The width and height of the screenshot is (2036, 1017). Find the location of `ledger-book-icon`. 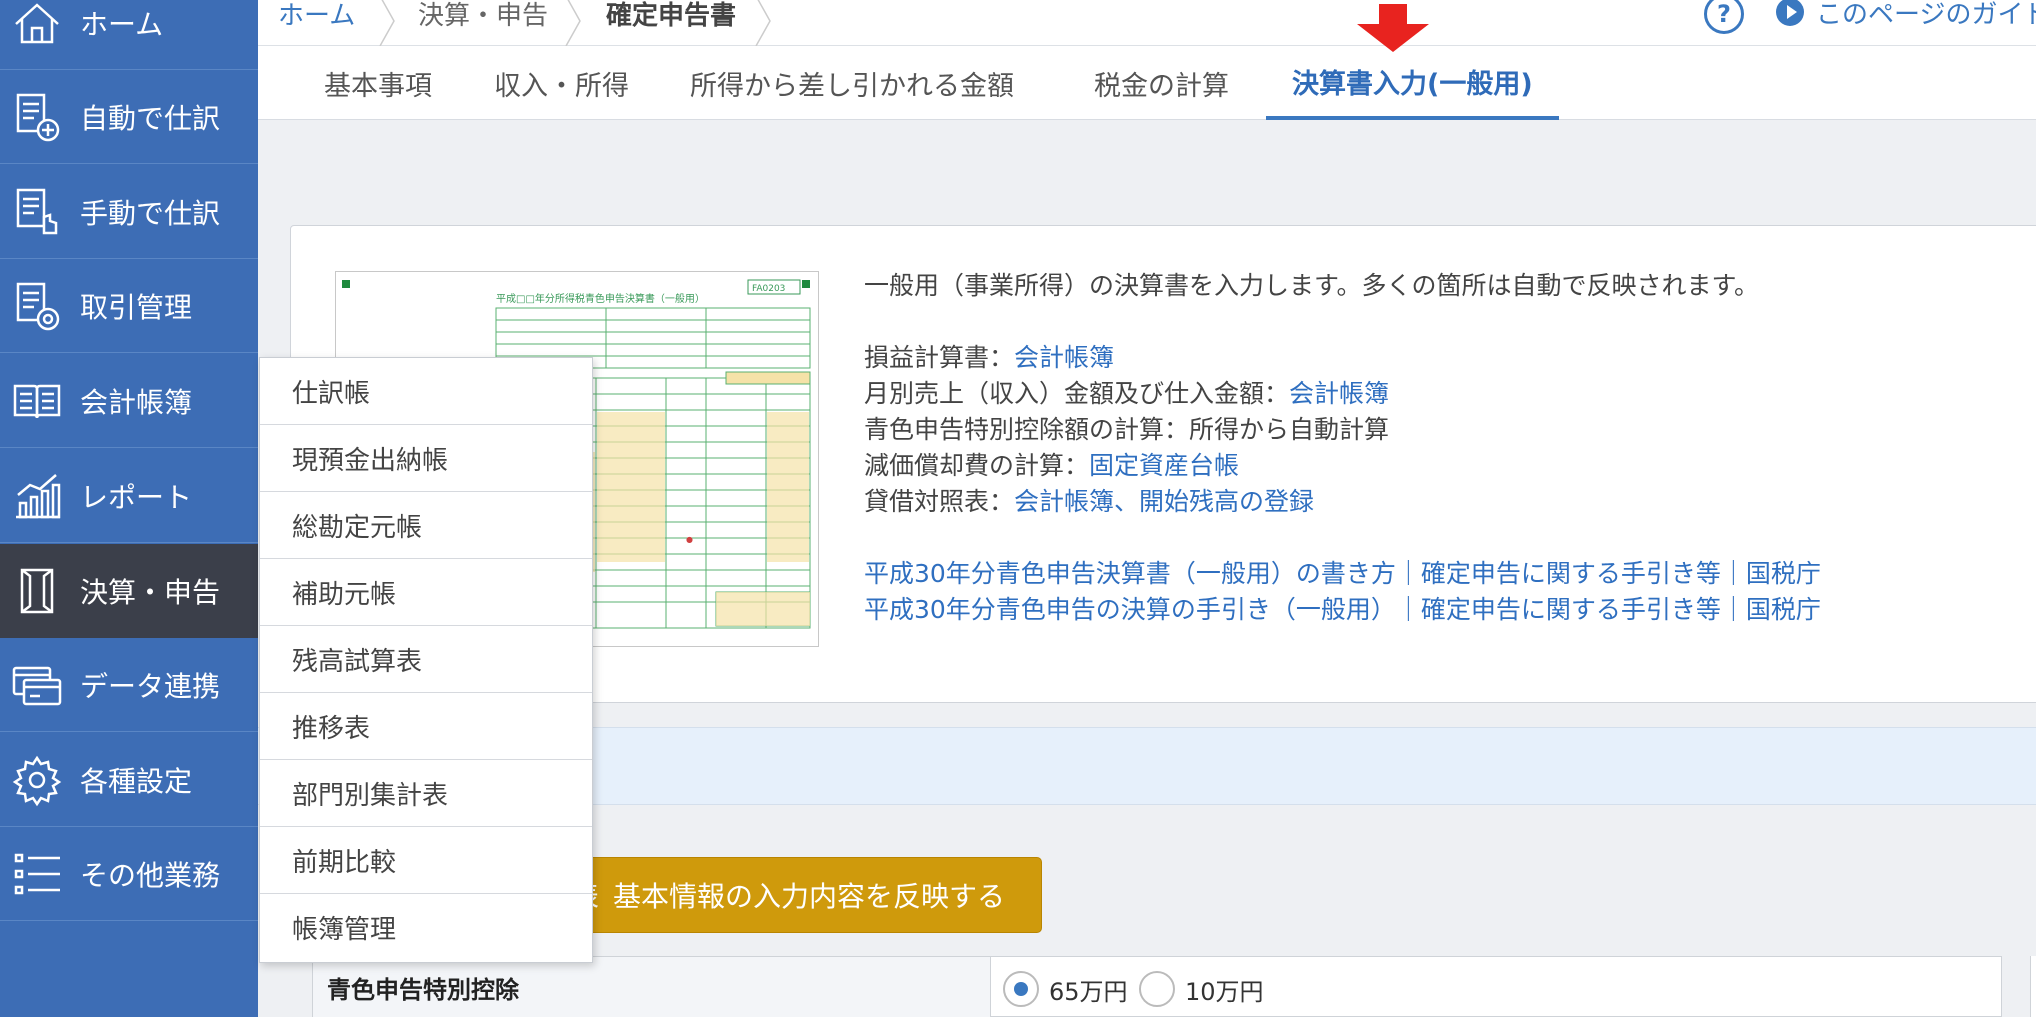

ledger-book-icon is located at coordinates (37, 401).